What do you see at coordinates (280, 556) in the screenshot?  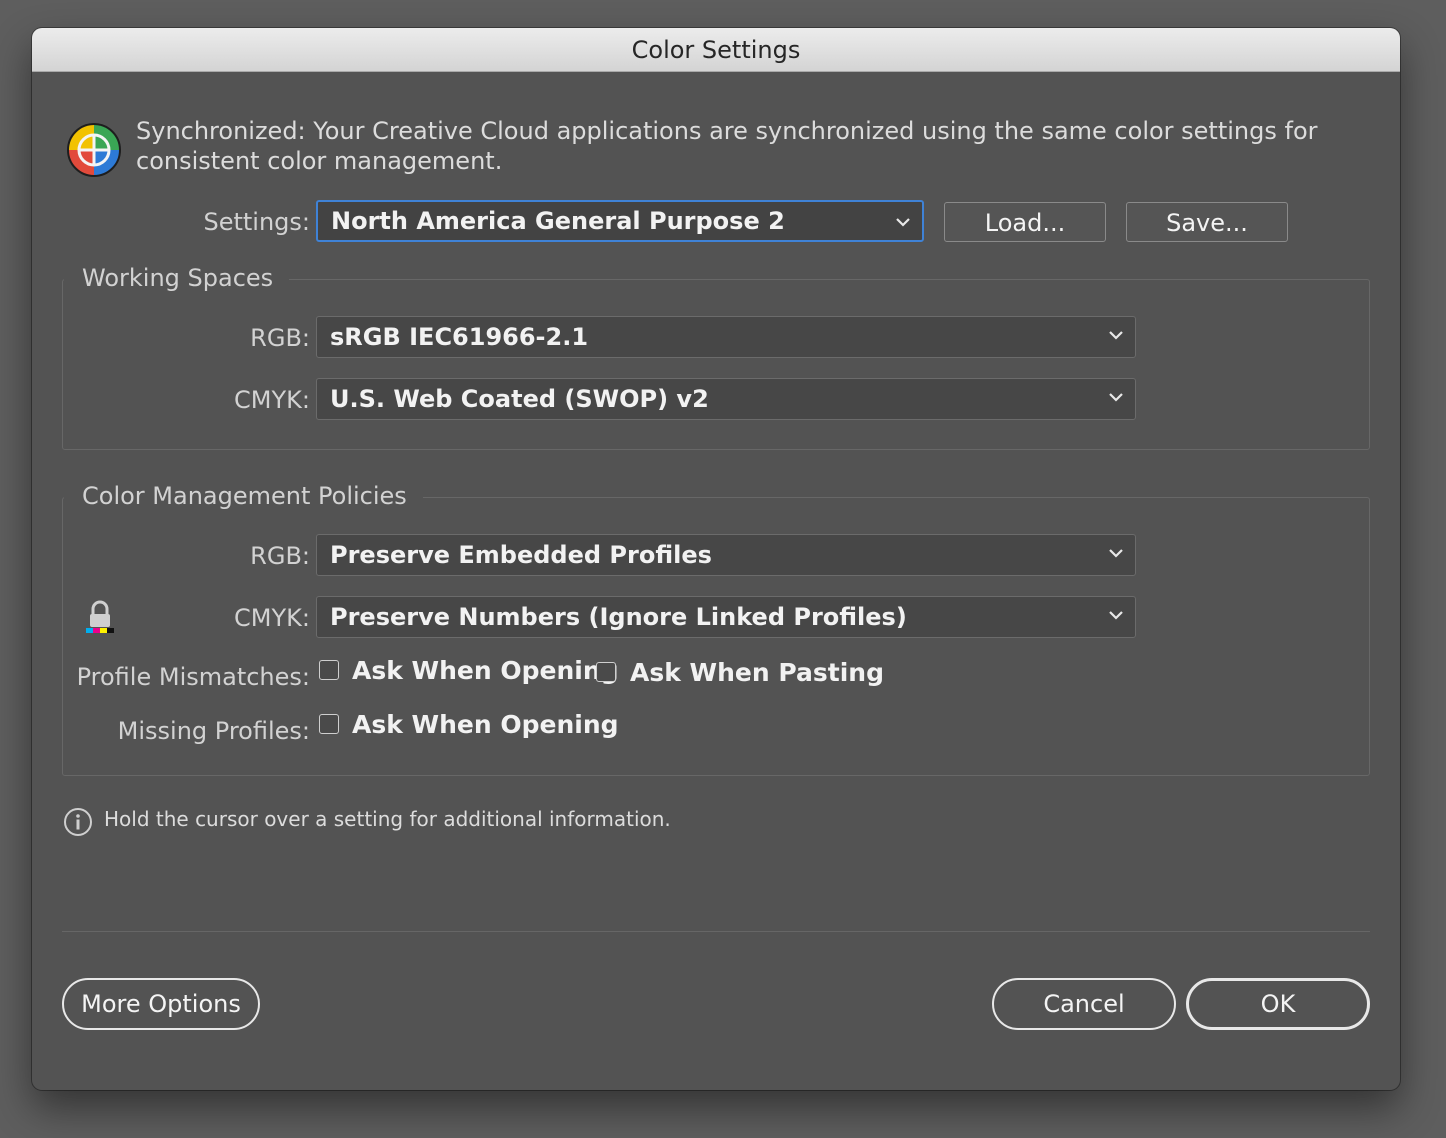 I see `policy-rgb-label: RGB:` at bounding box center [280, 556].